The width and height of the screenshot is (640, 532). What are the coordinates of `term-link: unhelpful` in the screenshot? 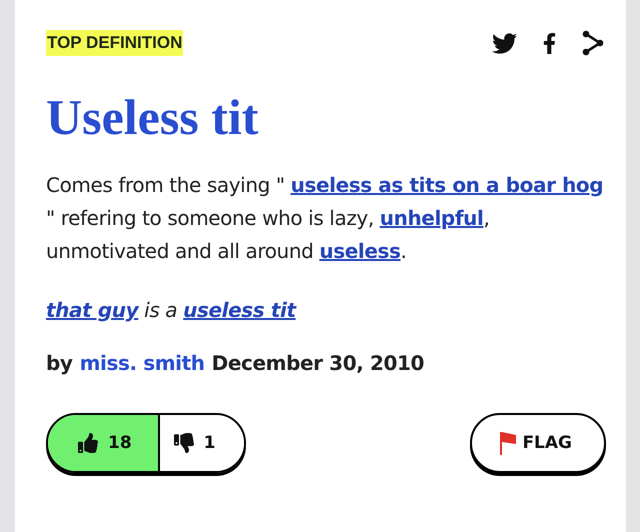 It's located at (432, 218).